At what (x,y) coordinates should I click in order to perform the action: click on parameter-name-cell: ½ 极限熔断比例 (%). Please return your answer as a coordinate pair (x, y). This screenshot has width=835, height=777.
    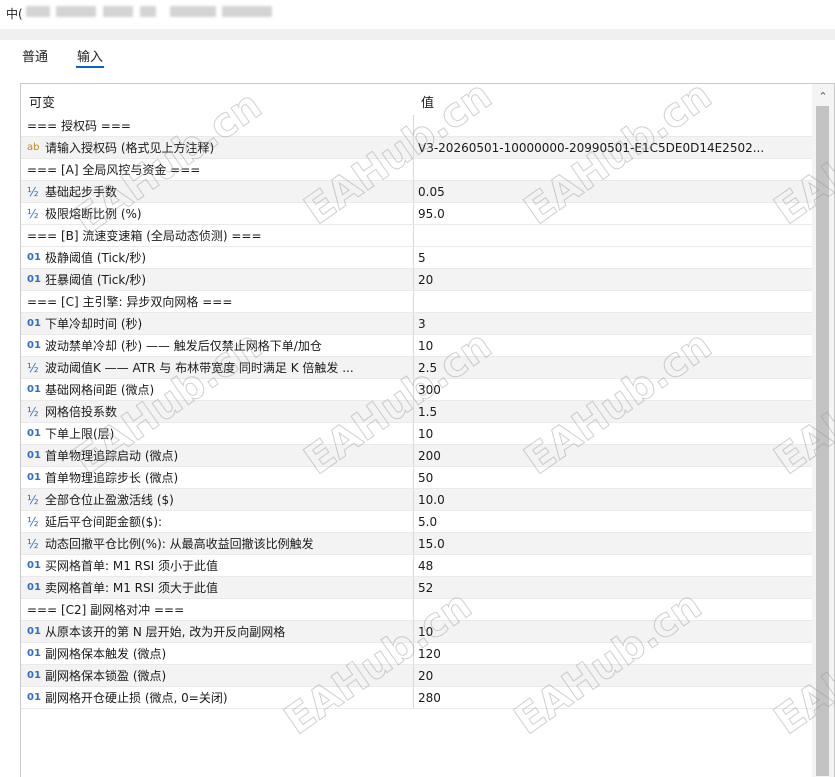
    Looking at the image, I should click on (217, 213).